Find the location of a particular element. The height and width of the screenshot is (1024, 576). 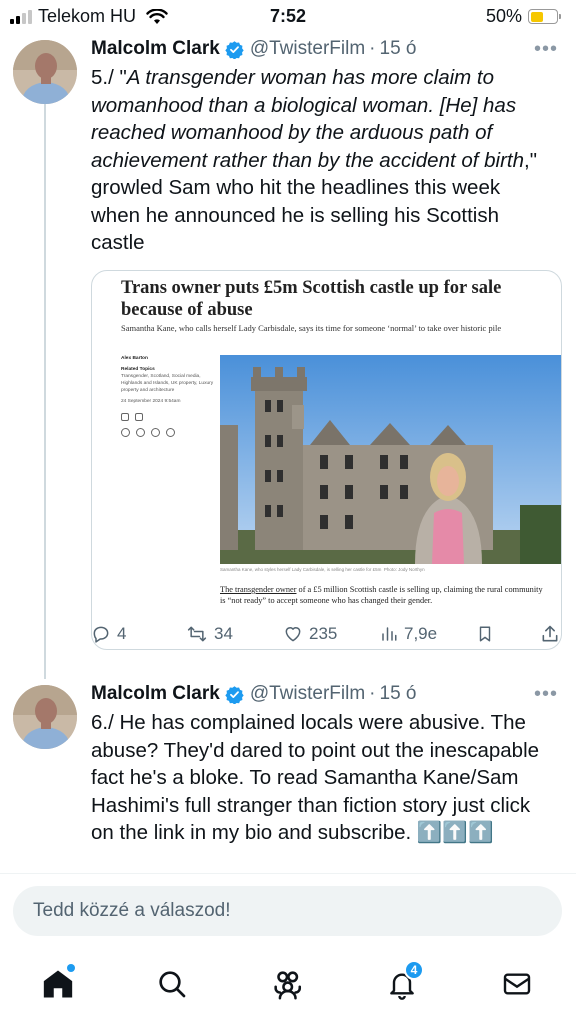

nav-notifications: 4 is located at coordinates (403, 982).